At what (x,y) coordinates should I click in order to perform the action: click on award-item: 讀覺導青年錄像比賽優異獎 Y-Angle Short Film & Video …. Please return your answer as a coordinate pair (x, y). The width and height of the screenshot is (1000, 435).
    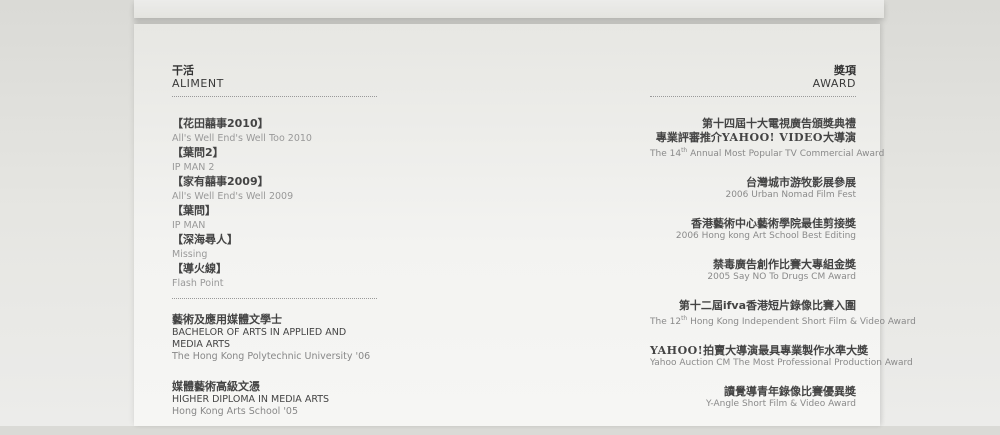
    Looking at the image, I should click on (753, 397).